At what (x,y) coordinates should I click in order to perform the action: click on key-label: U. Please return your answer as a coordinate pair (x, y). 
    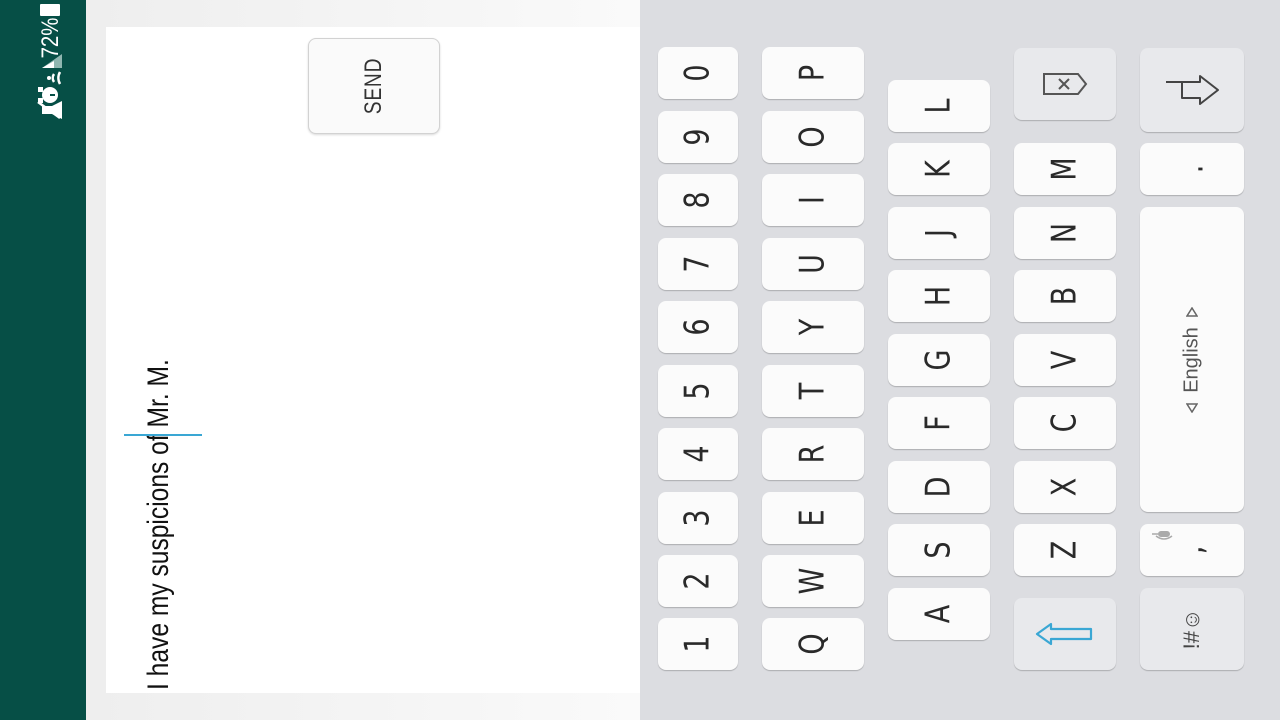
    Looking at the image, I should click on (813, 264).